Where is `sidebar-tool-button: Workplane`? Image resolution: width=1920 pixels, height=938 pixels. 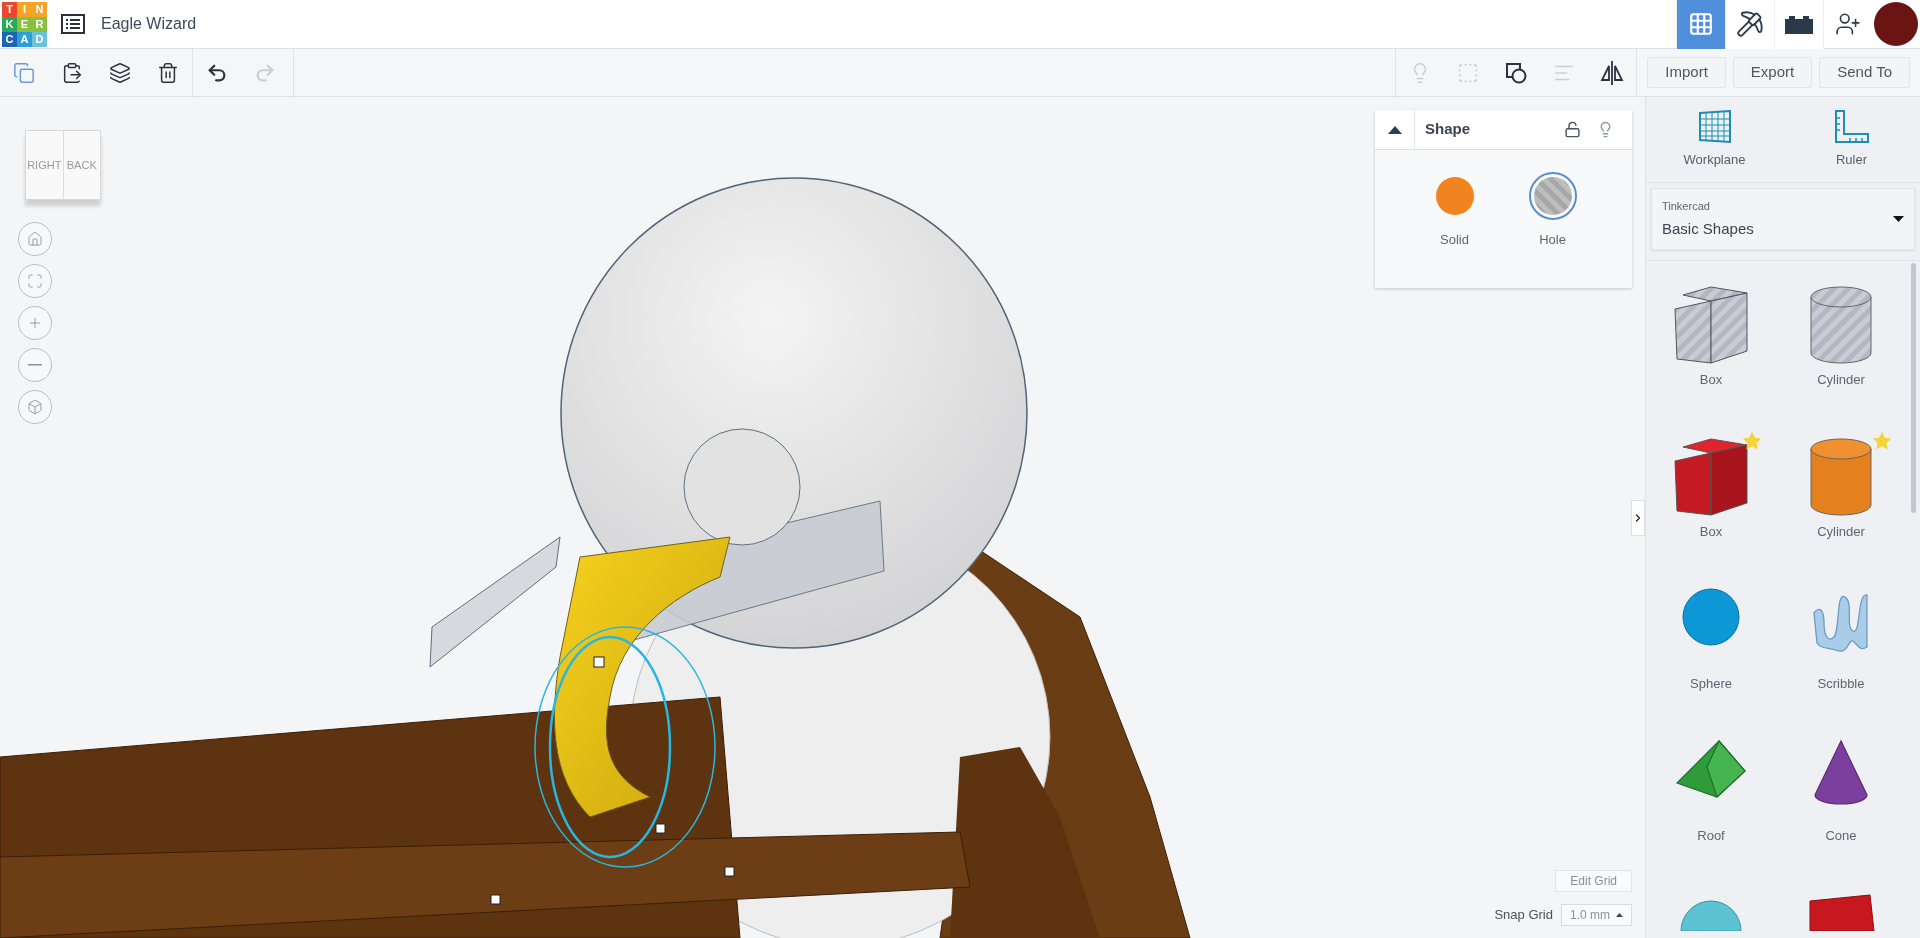
sidebar-tool-button: Workplane is located at coordinates (1714, 139).